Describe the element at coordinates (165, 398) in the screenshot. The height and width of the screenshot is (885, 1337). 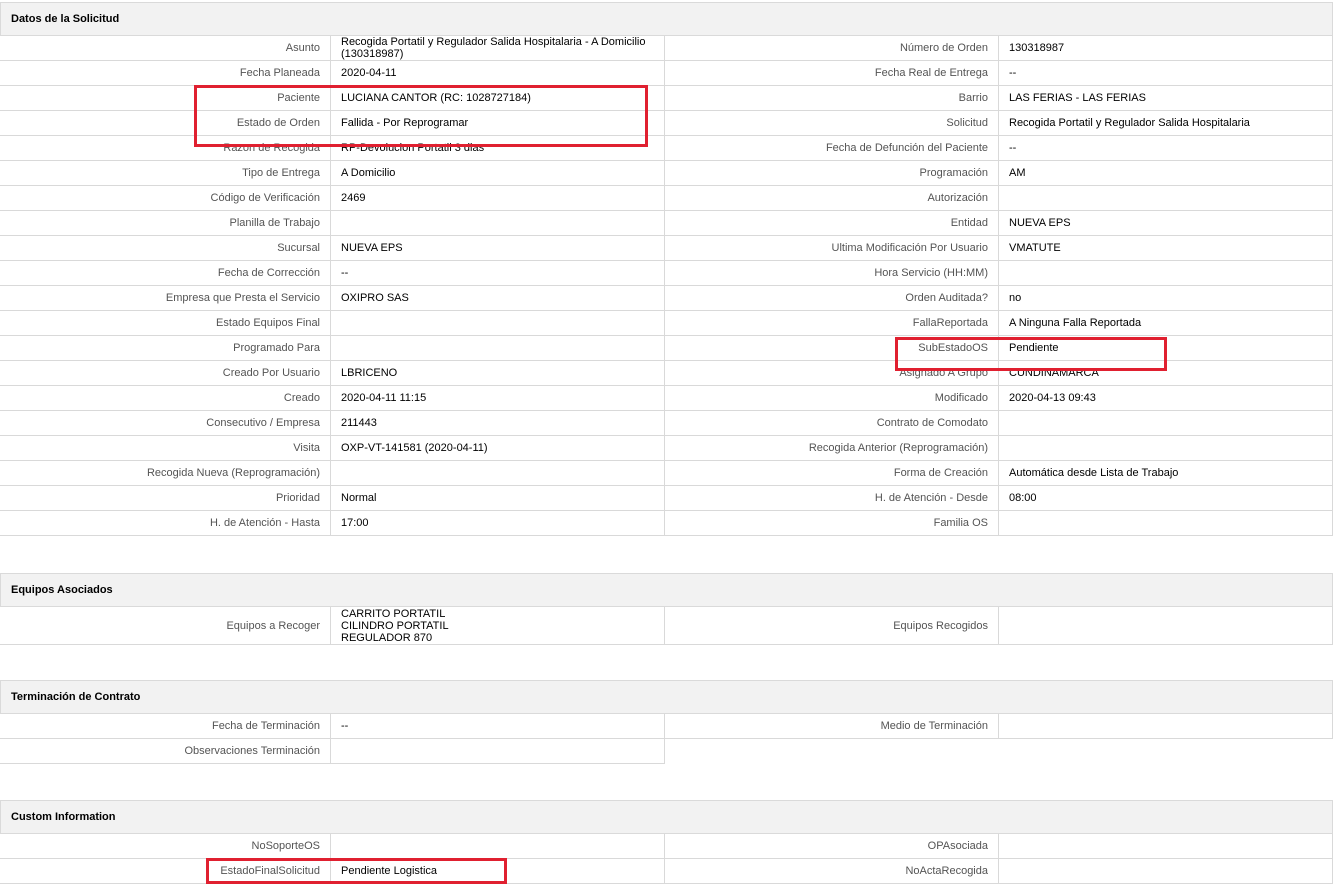
I see `field-label: Creado` at that location.